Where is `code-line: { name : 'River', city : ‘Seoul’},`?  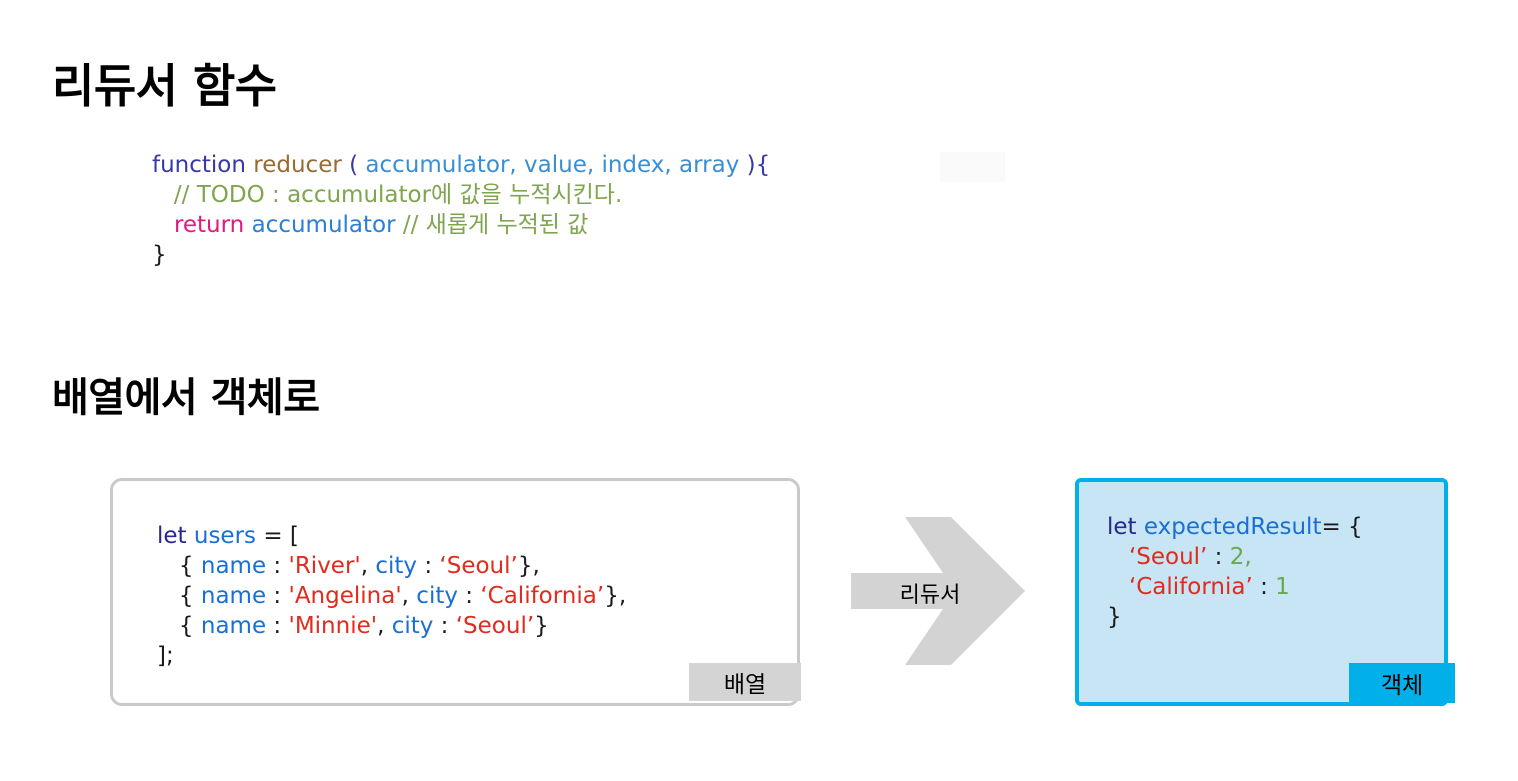 code-line: { name : 'River', city : ‘Seoul’}, is located at coordinates (391, 566).